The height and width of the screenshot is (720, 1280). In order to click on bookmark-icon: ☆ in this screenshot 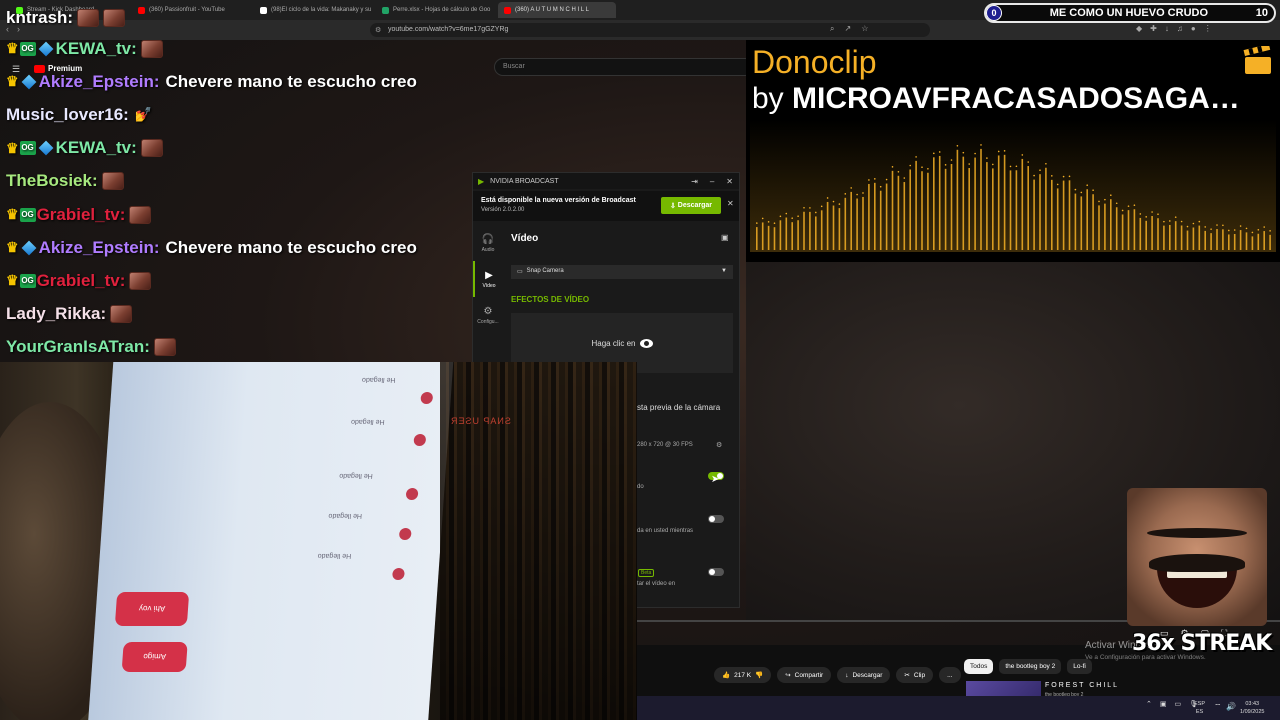, I will do `click(864, 29)`.